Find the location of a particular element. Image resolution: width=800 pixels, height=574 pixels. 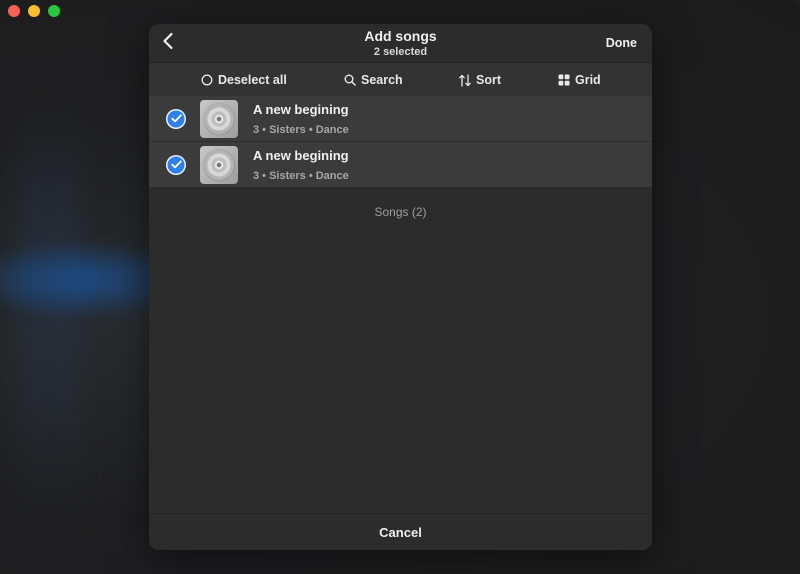

toolbar: Deselect all Search Sort Grid is located at coordinates (400, 79).